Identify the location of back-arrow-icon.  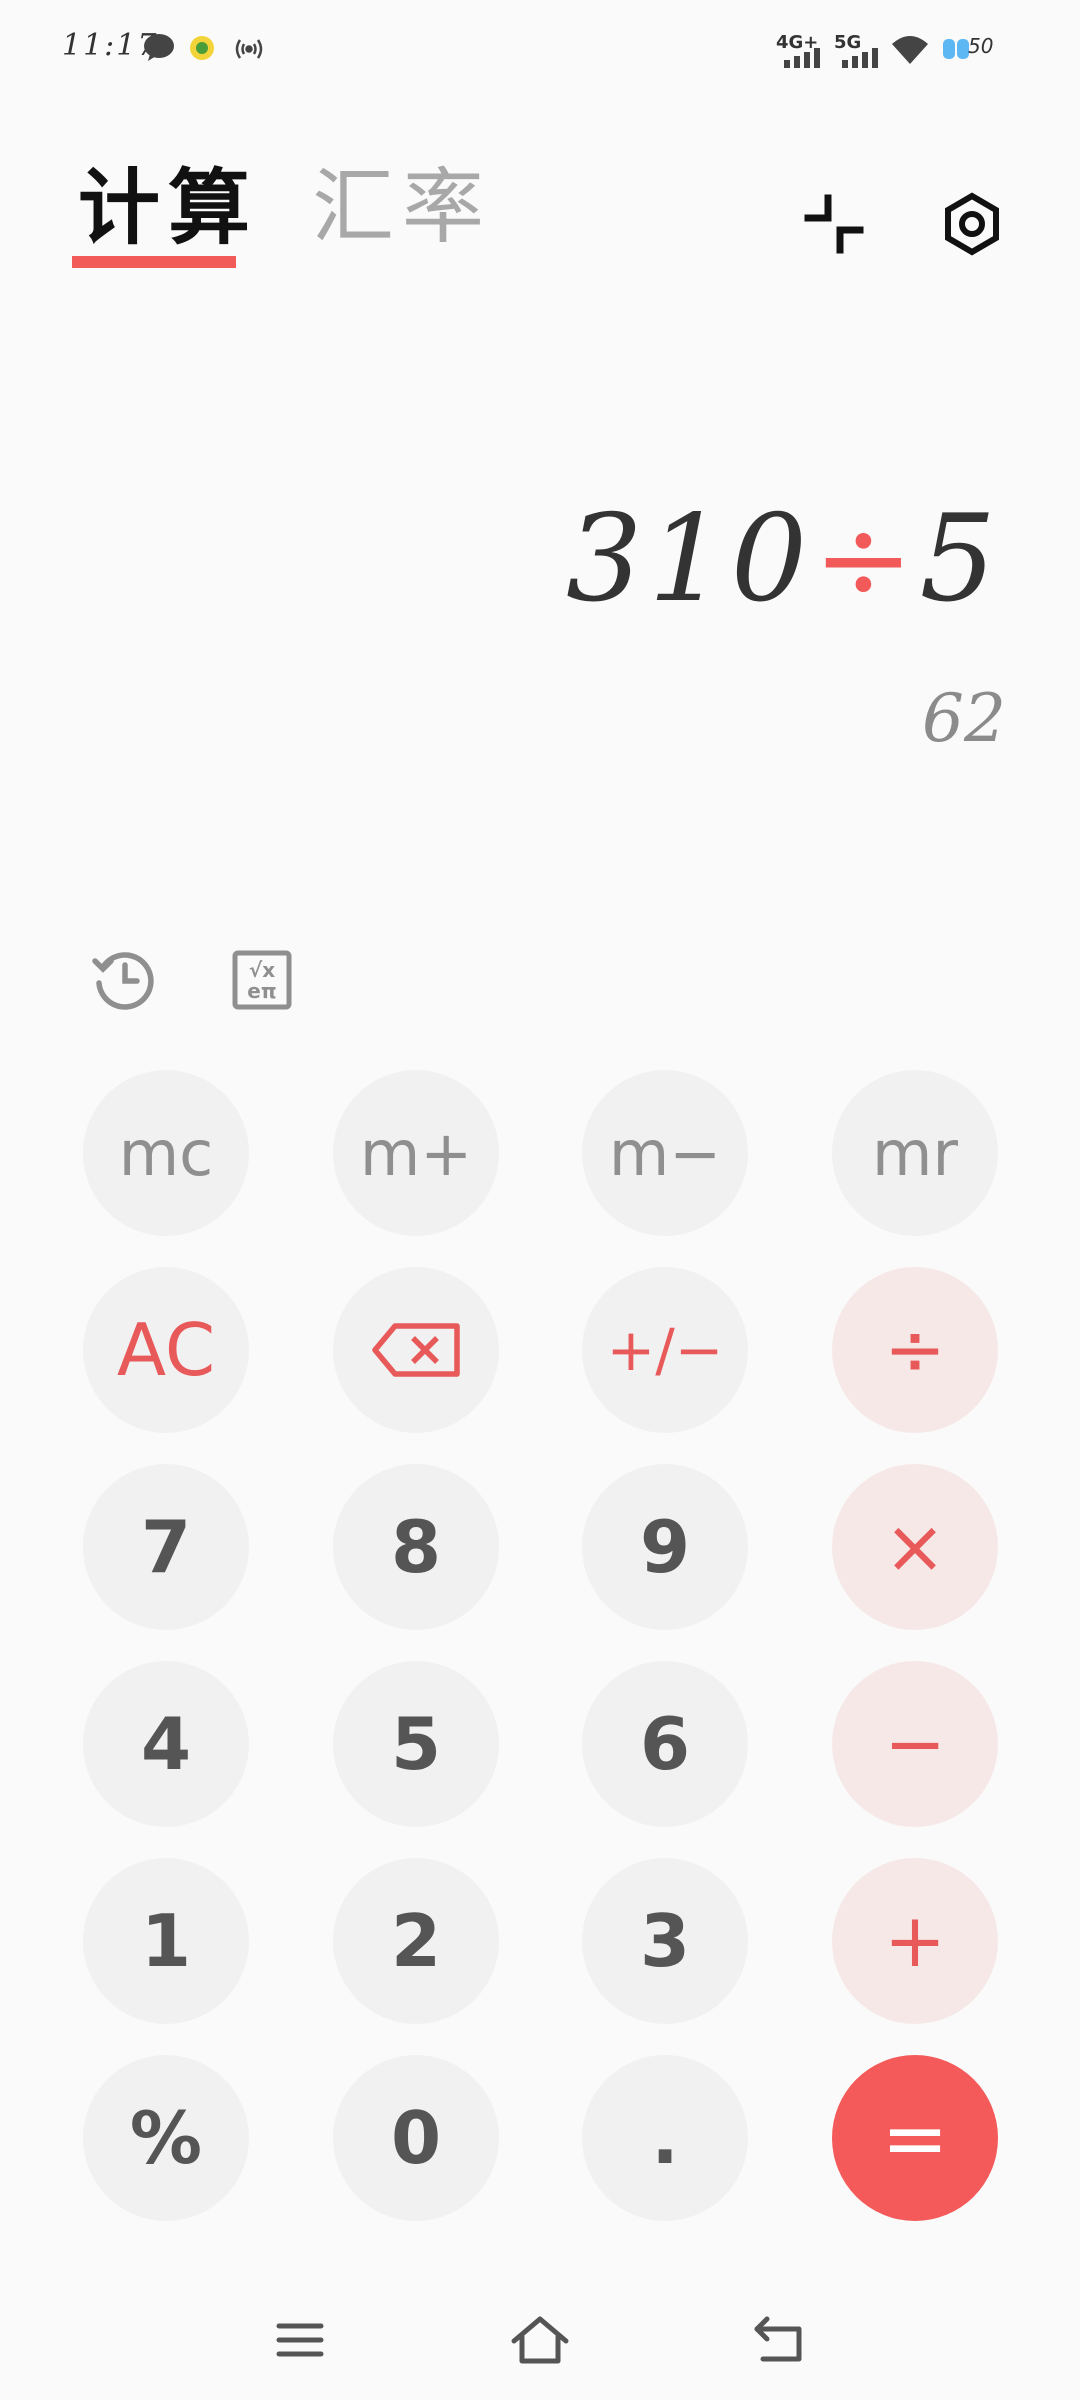
(778, 2339).